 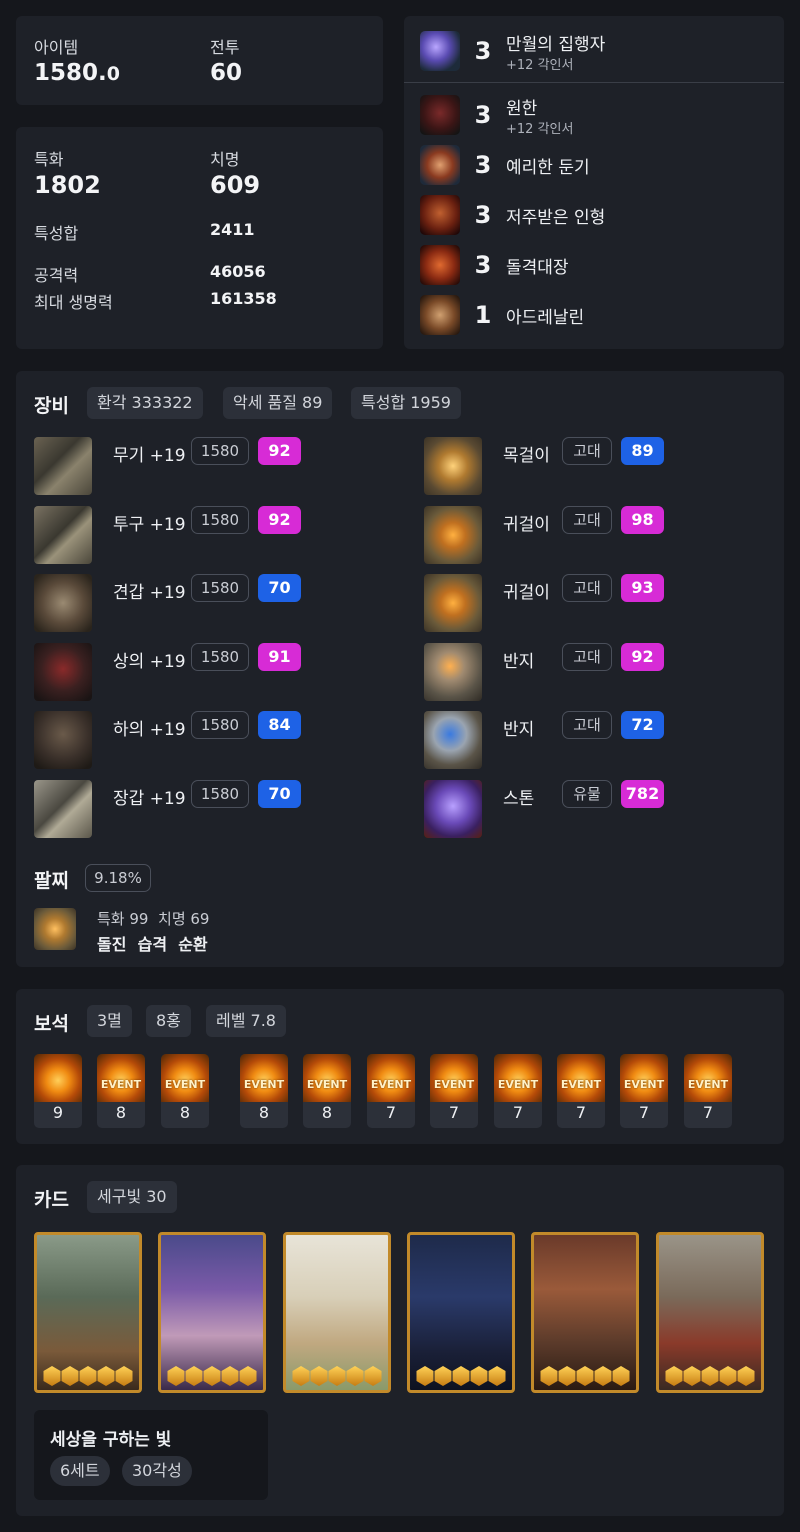 I want to click on gear-item: 장갑 +19 1580 70, so click(x=184, y=809).